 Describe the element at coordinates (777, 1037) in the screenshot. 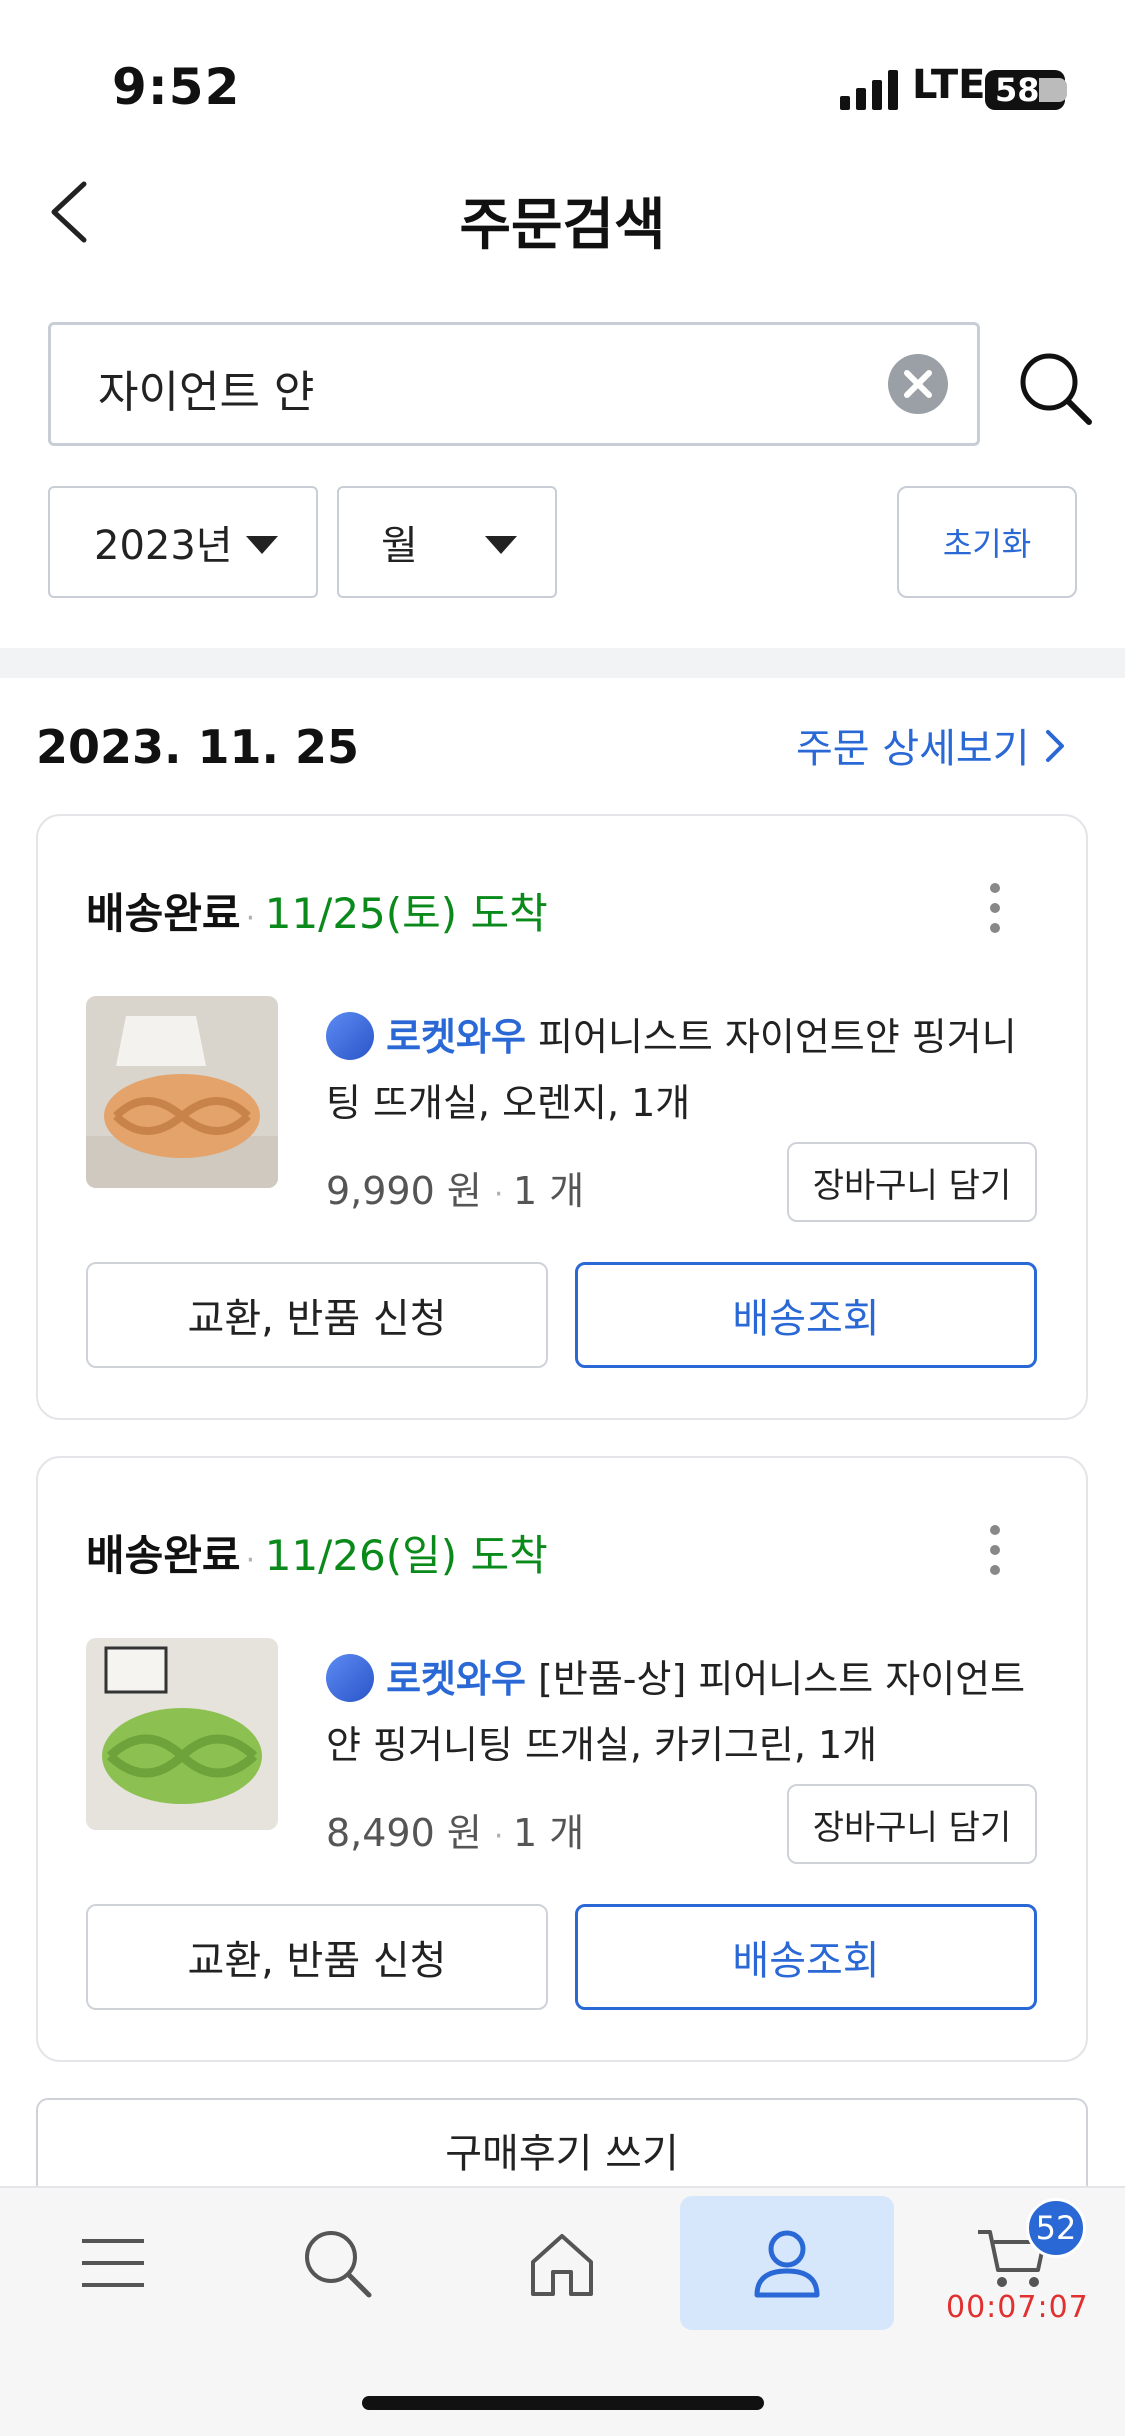

I see `product-name-line1: 피어니스트 자이언트얀 핑거니` at that location.